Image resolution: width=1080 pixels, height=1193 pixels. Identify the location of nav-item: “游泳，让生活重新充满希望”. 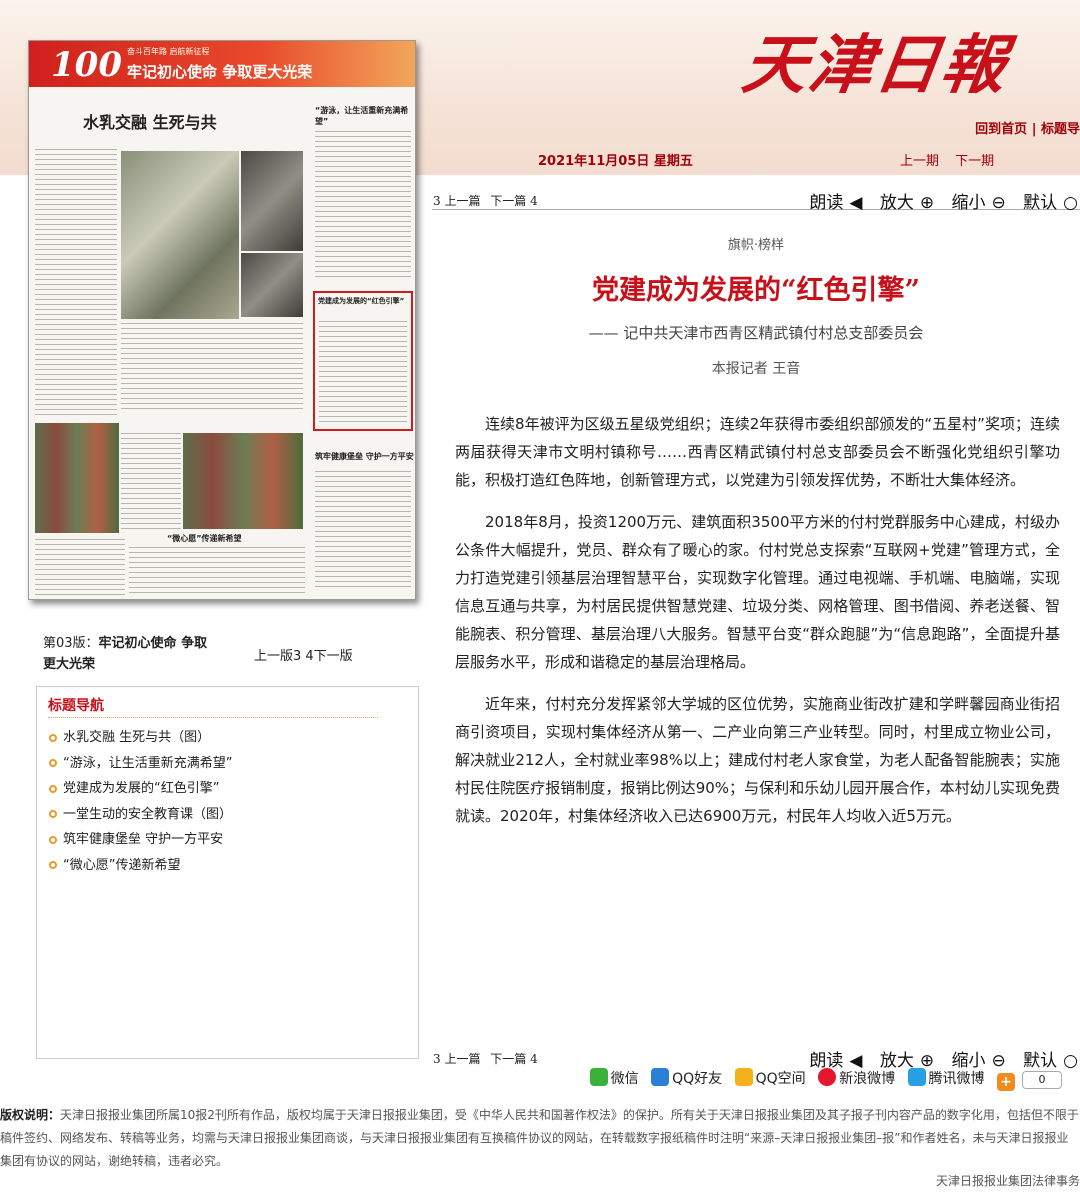
(140, 764).